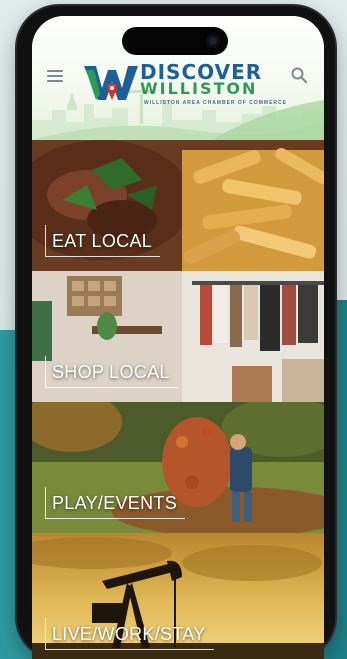 This screenshot has width=347, height=659. I want to click on tile-label: EAT LOCAL, so click(103, 241).